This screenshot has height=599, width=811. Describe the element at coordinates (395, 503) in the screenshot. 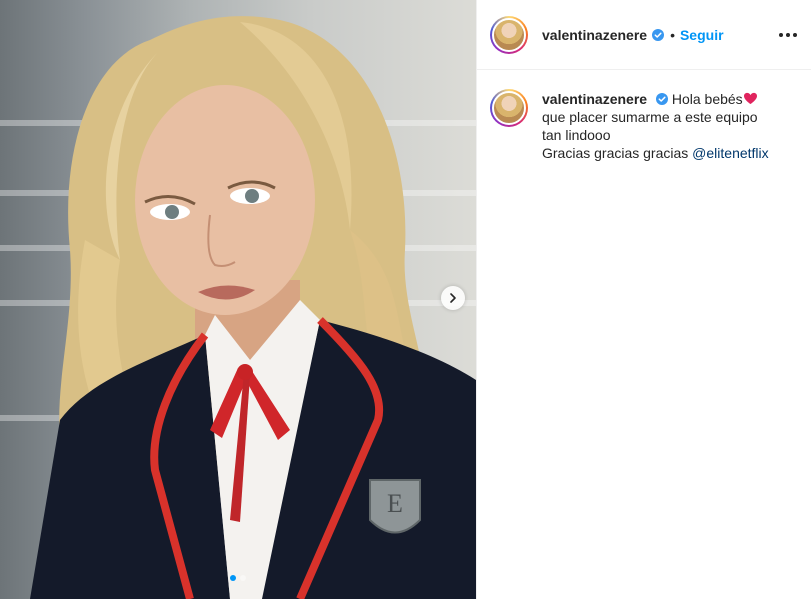

I see `svg-text: E` at that location.